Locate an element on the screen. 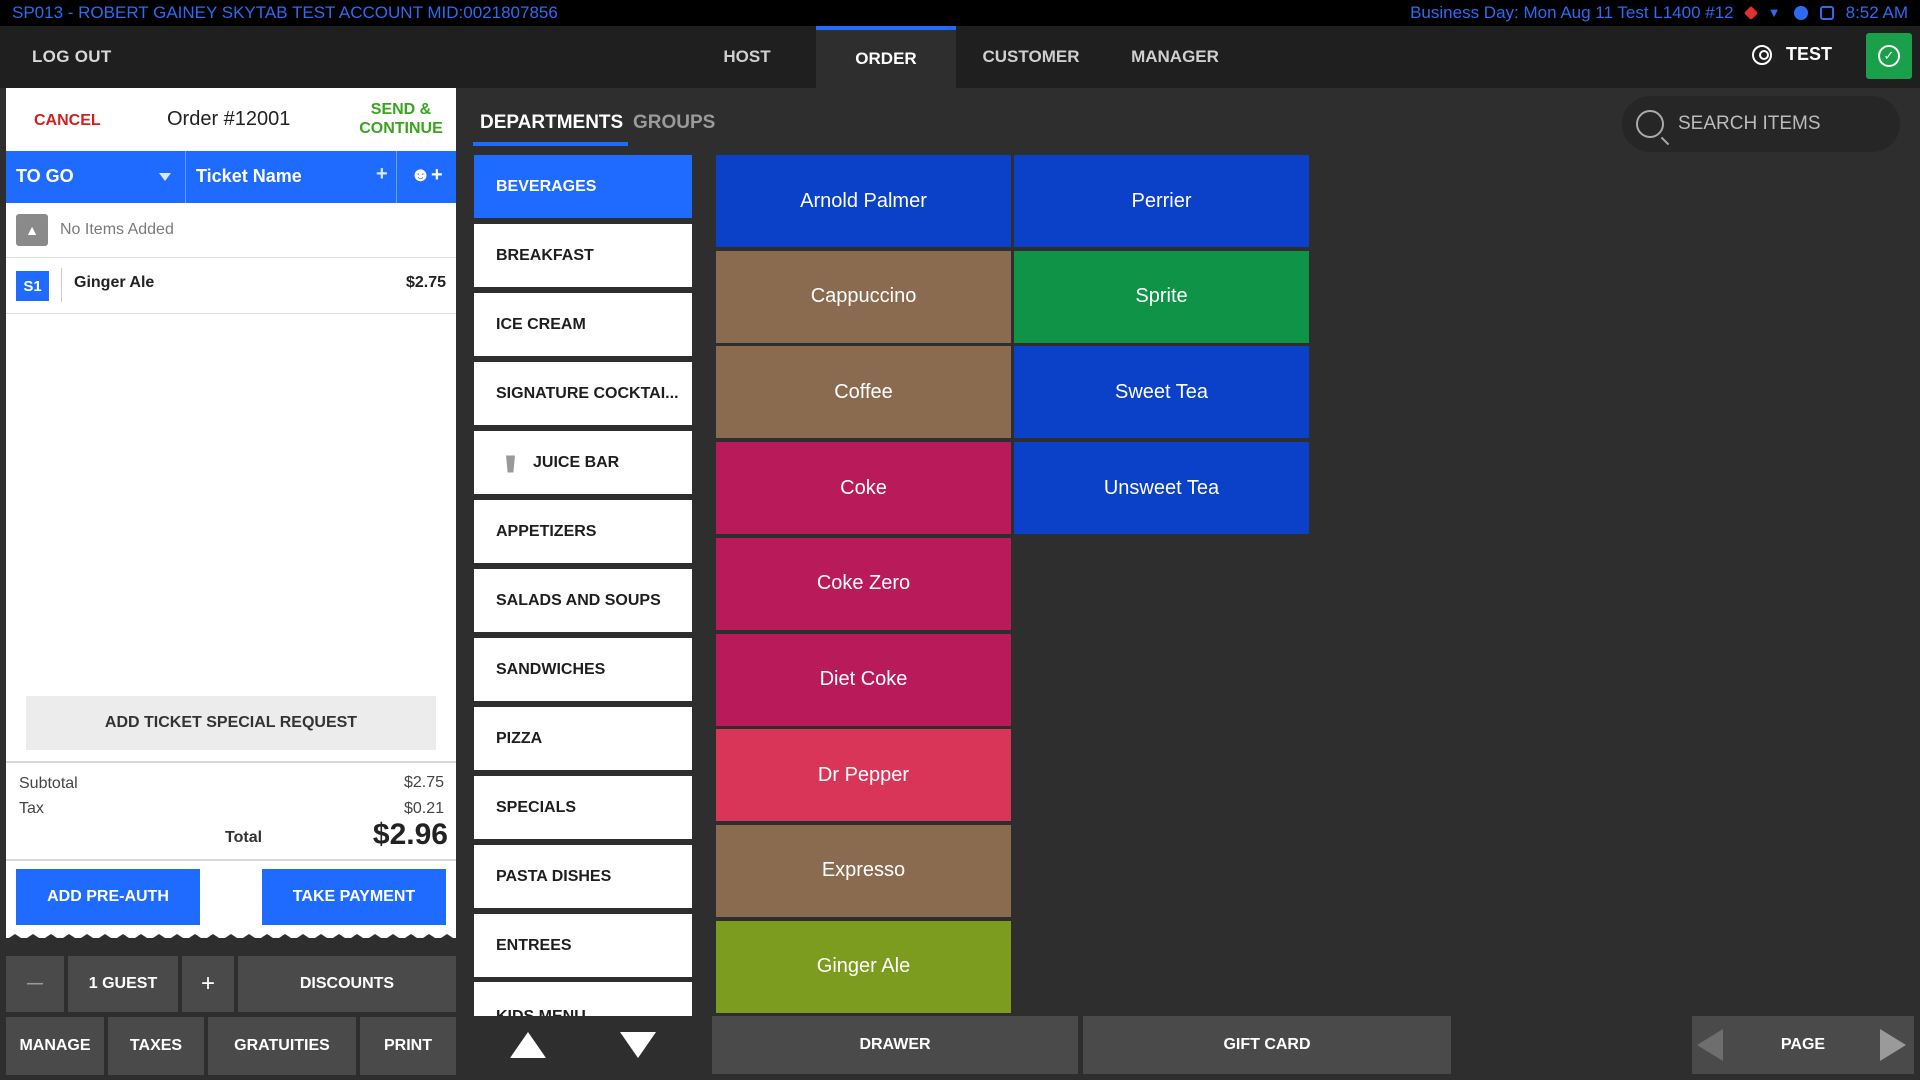 The height and width of the screenshot is (1080, 1920). subtotal-label: Subtotal is located at coordinates (48, 783).